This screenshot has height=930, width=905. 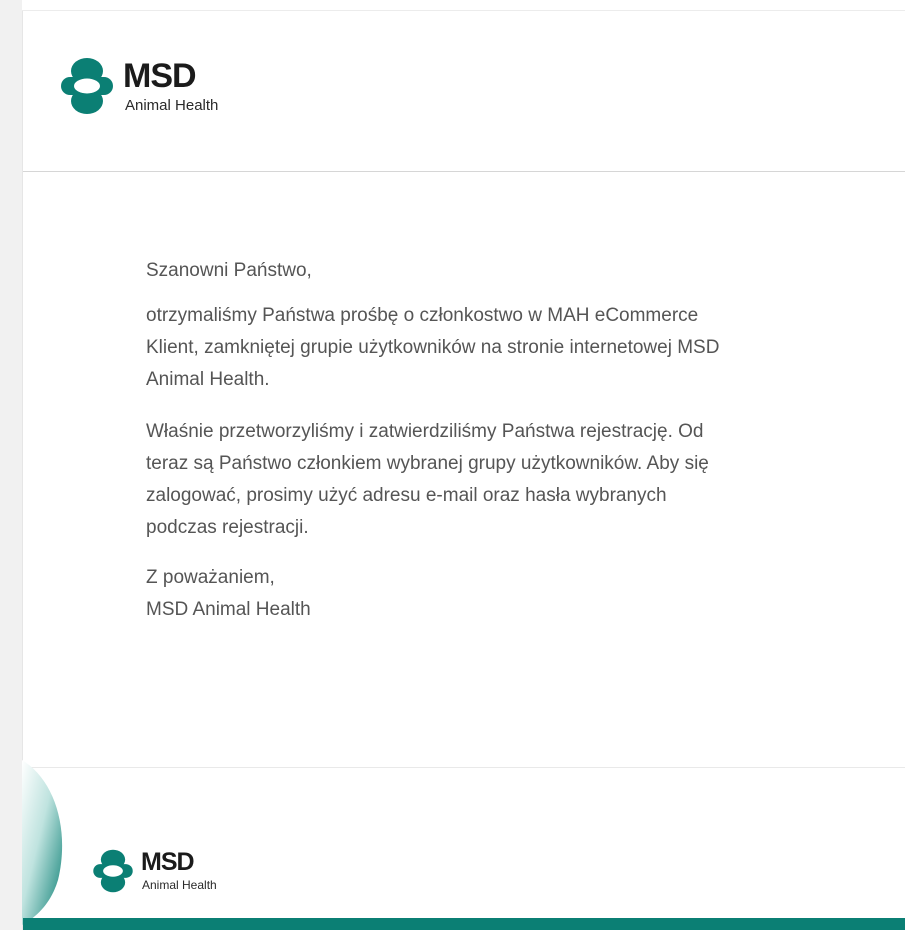 What do you see at coordinates (229, 270) in the screenshot?
I see `greeting: Szanowni Państwo,` at bounding box center [229, 270].